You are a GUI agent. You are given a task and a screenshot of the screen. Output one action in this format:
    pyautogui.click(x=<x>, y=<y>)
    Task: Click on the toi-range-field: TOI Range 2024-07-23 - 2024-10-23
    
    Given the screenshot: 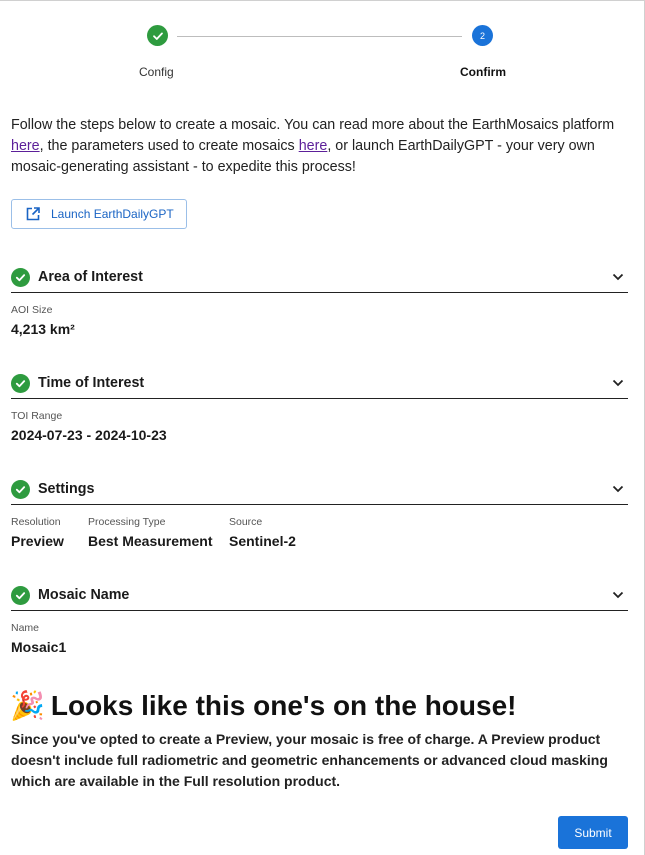 What is the action you would take?
    pyautogui.click(x=89, y=426)
    